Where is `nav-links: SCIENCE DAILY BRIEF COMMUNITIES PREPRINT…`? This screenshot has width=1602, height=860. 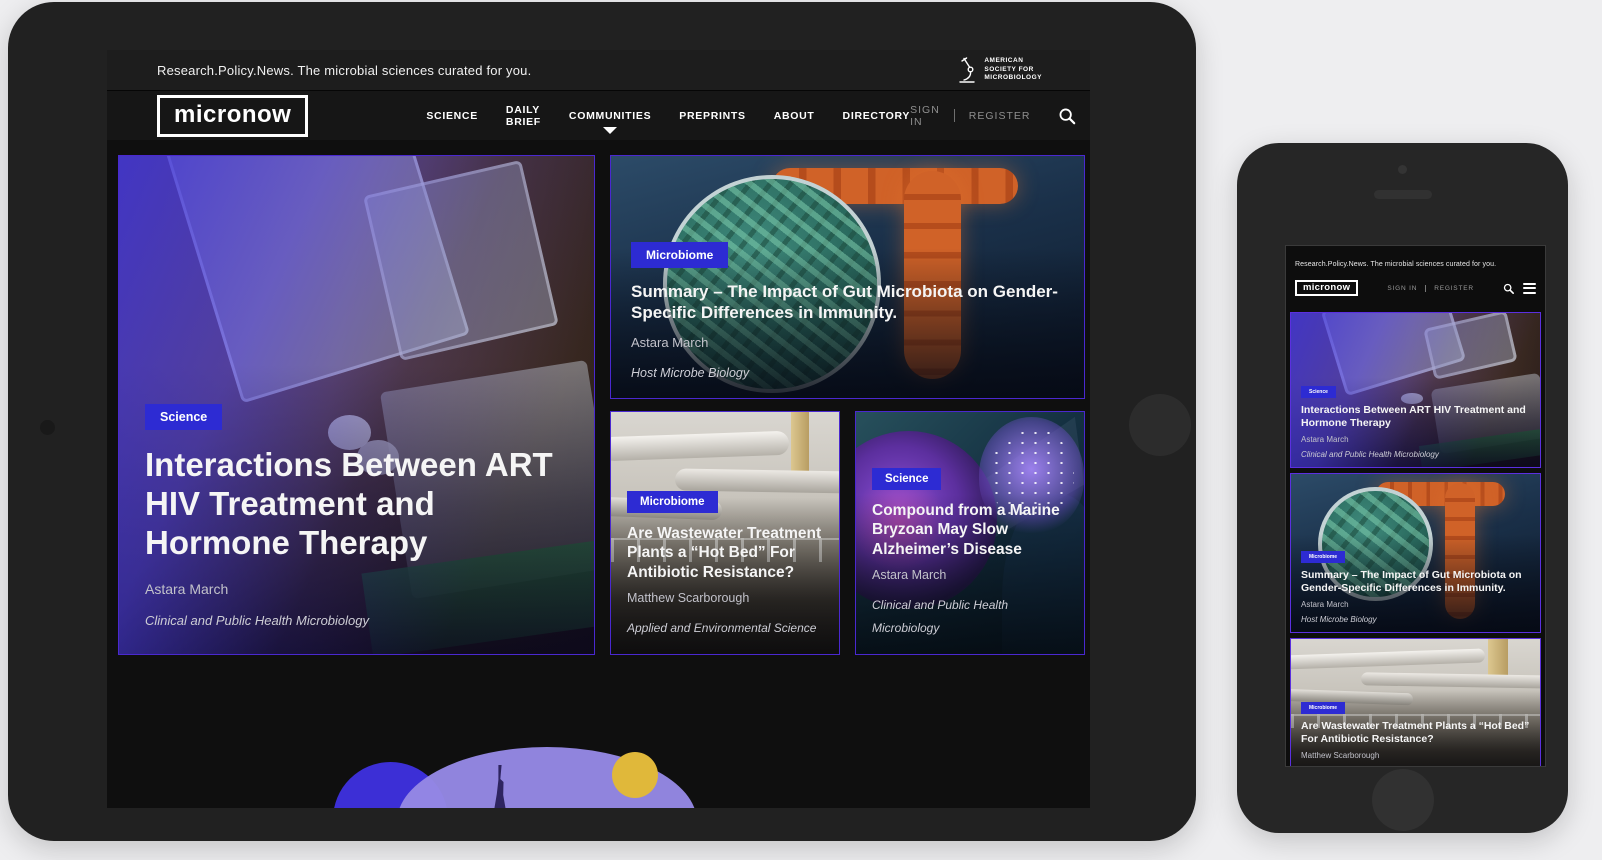 nav-links: SCIENCE DAILY BRIEF COMMUNITIES PREPRINT… is located at coordinates (668, 119).